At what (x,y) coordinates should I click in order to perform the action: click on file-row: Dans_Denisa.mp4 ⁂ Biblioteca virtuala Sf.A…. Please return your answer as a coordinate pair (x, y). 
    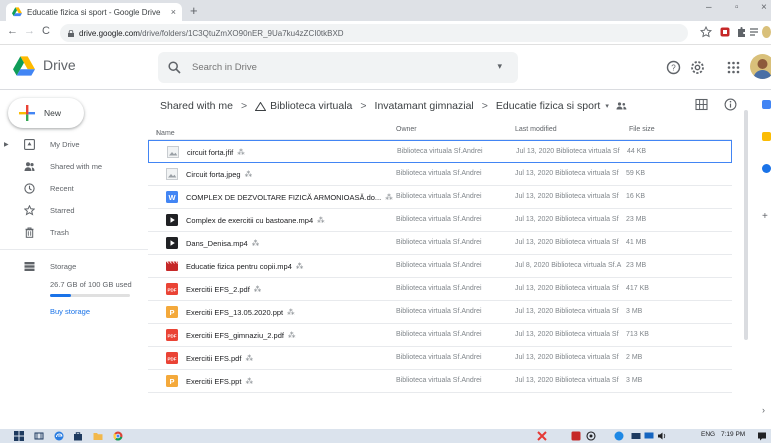
    Looking at the image, I should click on (440, 243).